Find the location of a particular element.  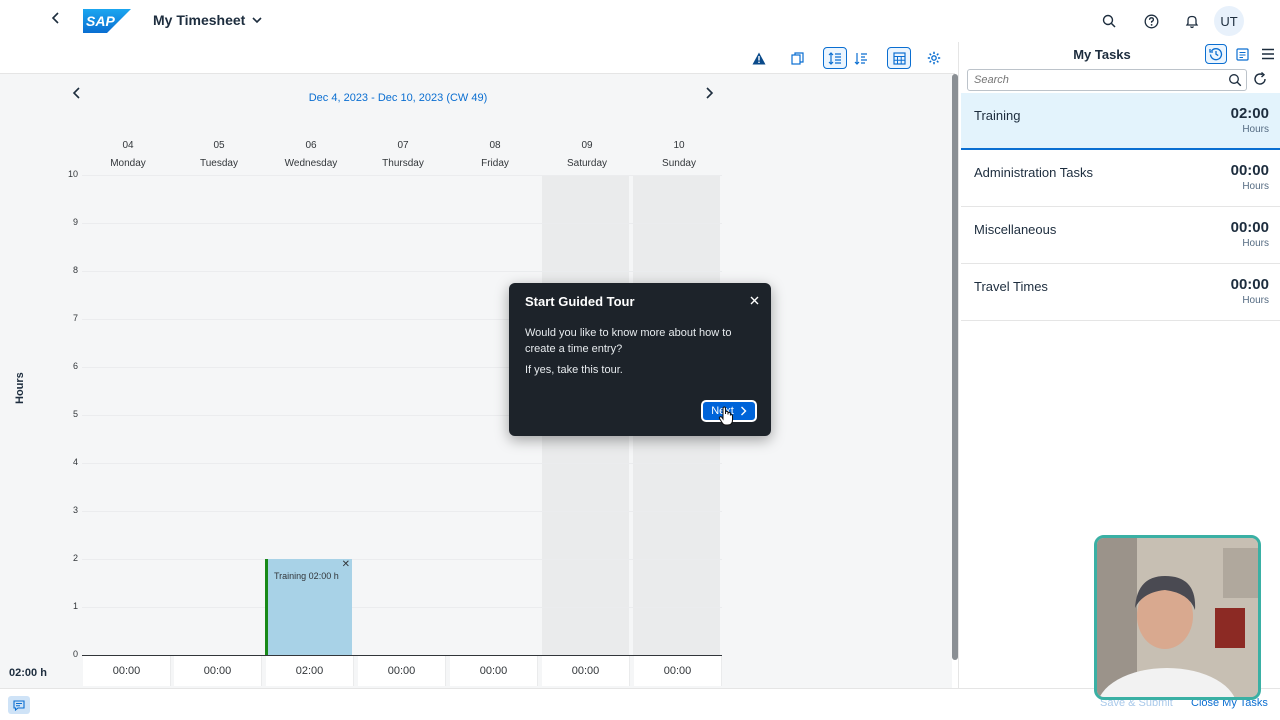

y-tick-label: 9 is located at coordinates (75, 222).